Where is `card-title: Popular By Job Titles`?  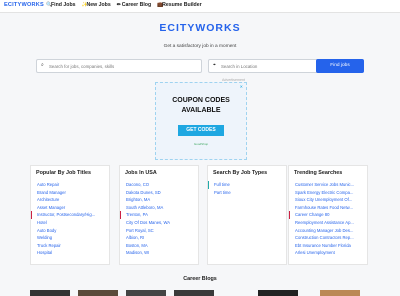 card-title: Popular By Job Titles is located at coordinates (64, 173).